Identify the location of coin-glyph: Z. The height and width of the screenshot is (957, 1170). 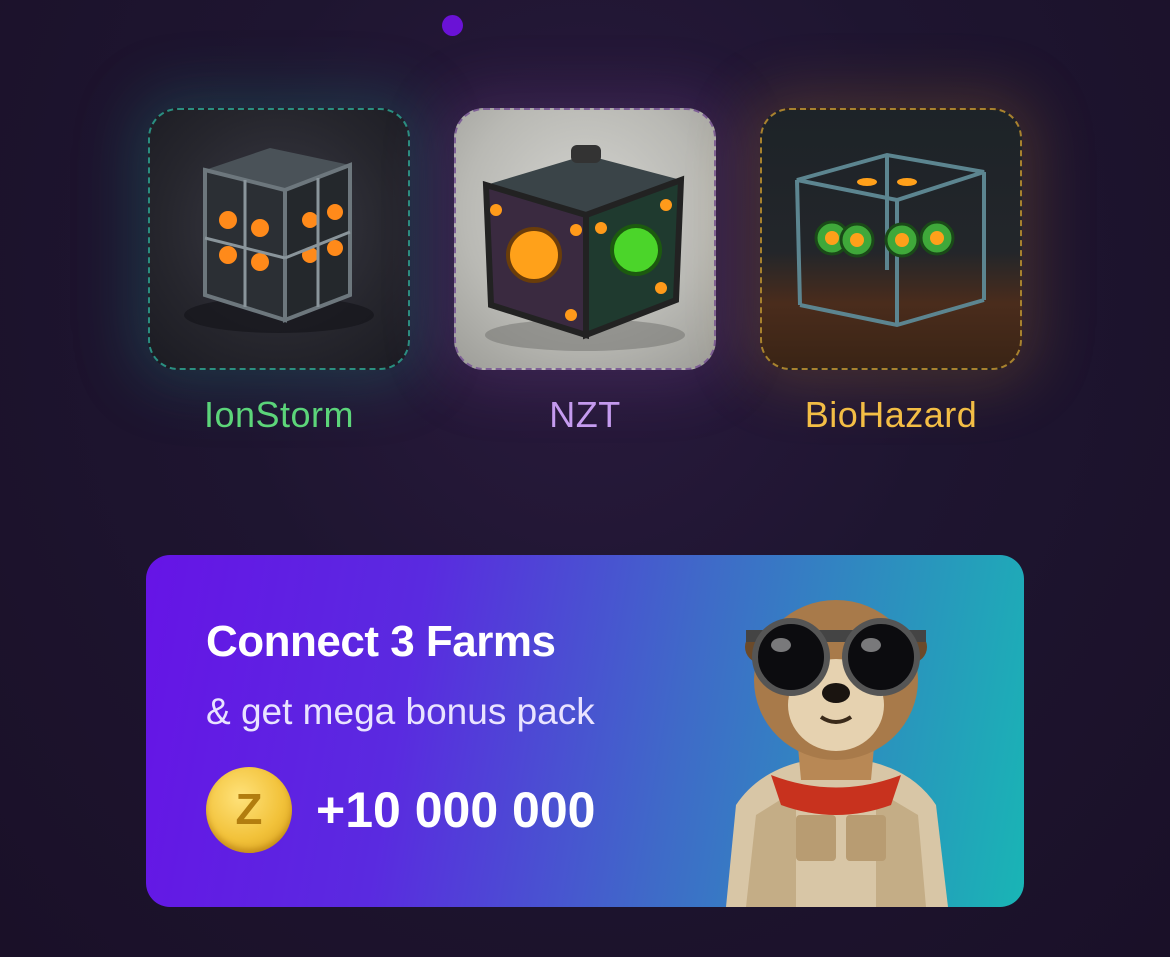
(249, 809).